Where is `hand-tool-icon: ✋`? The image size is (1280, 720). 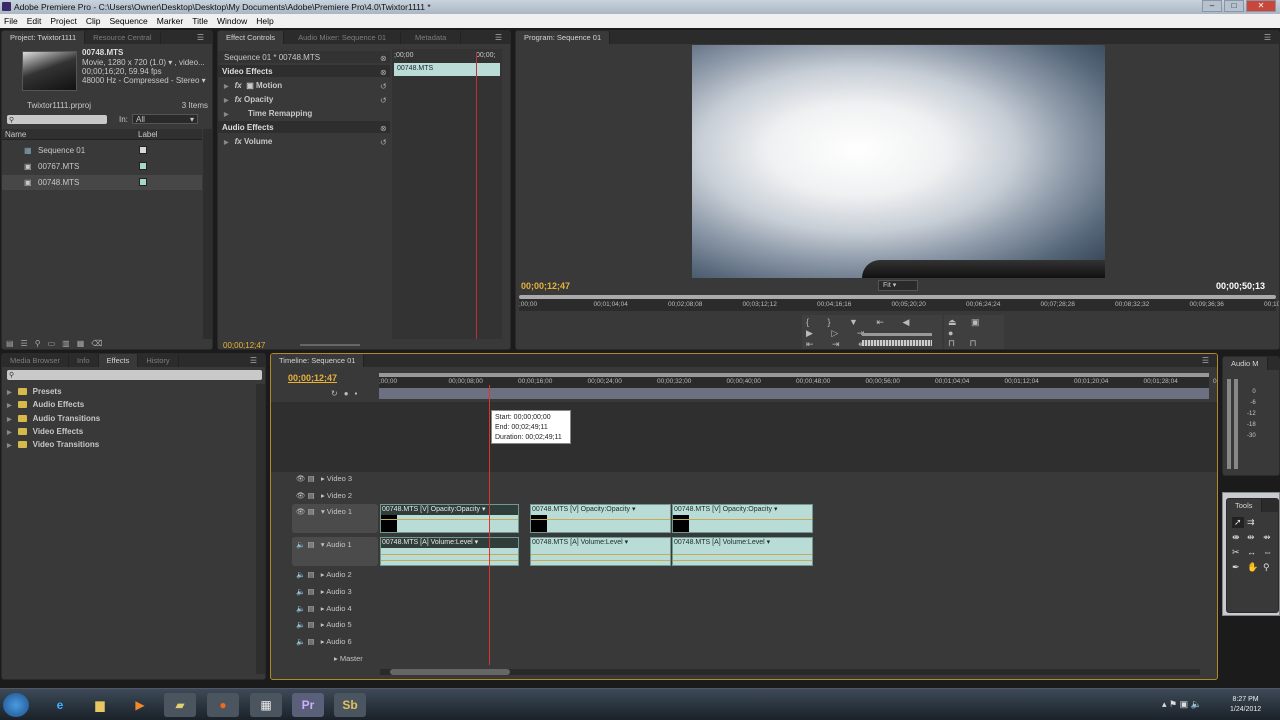 hand-tool-icon: ✋ is located at coordinates (1252, 567).